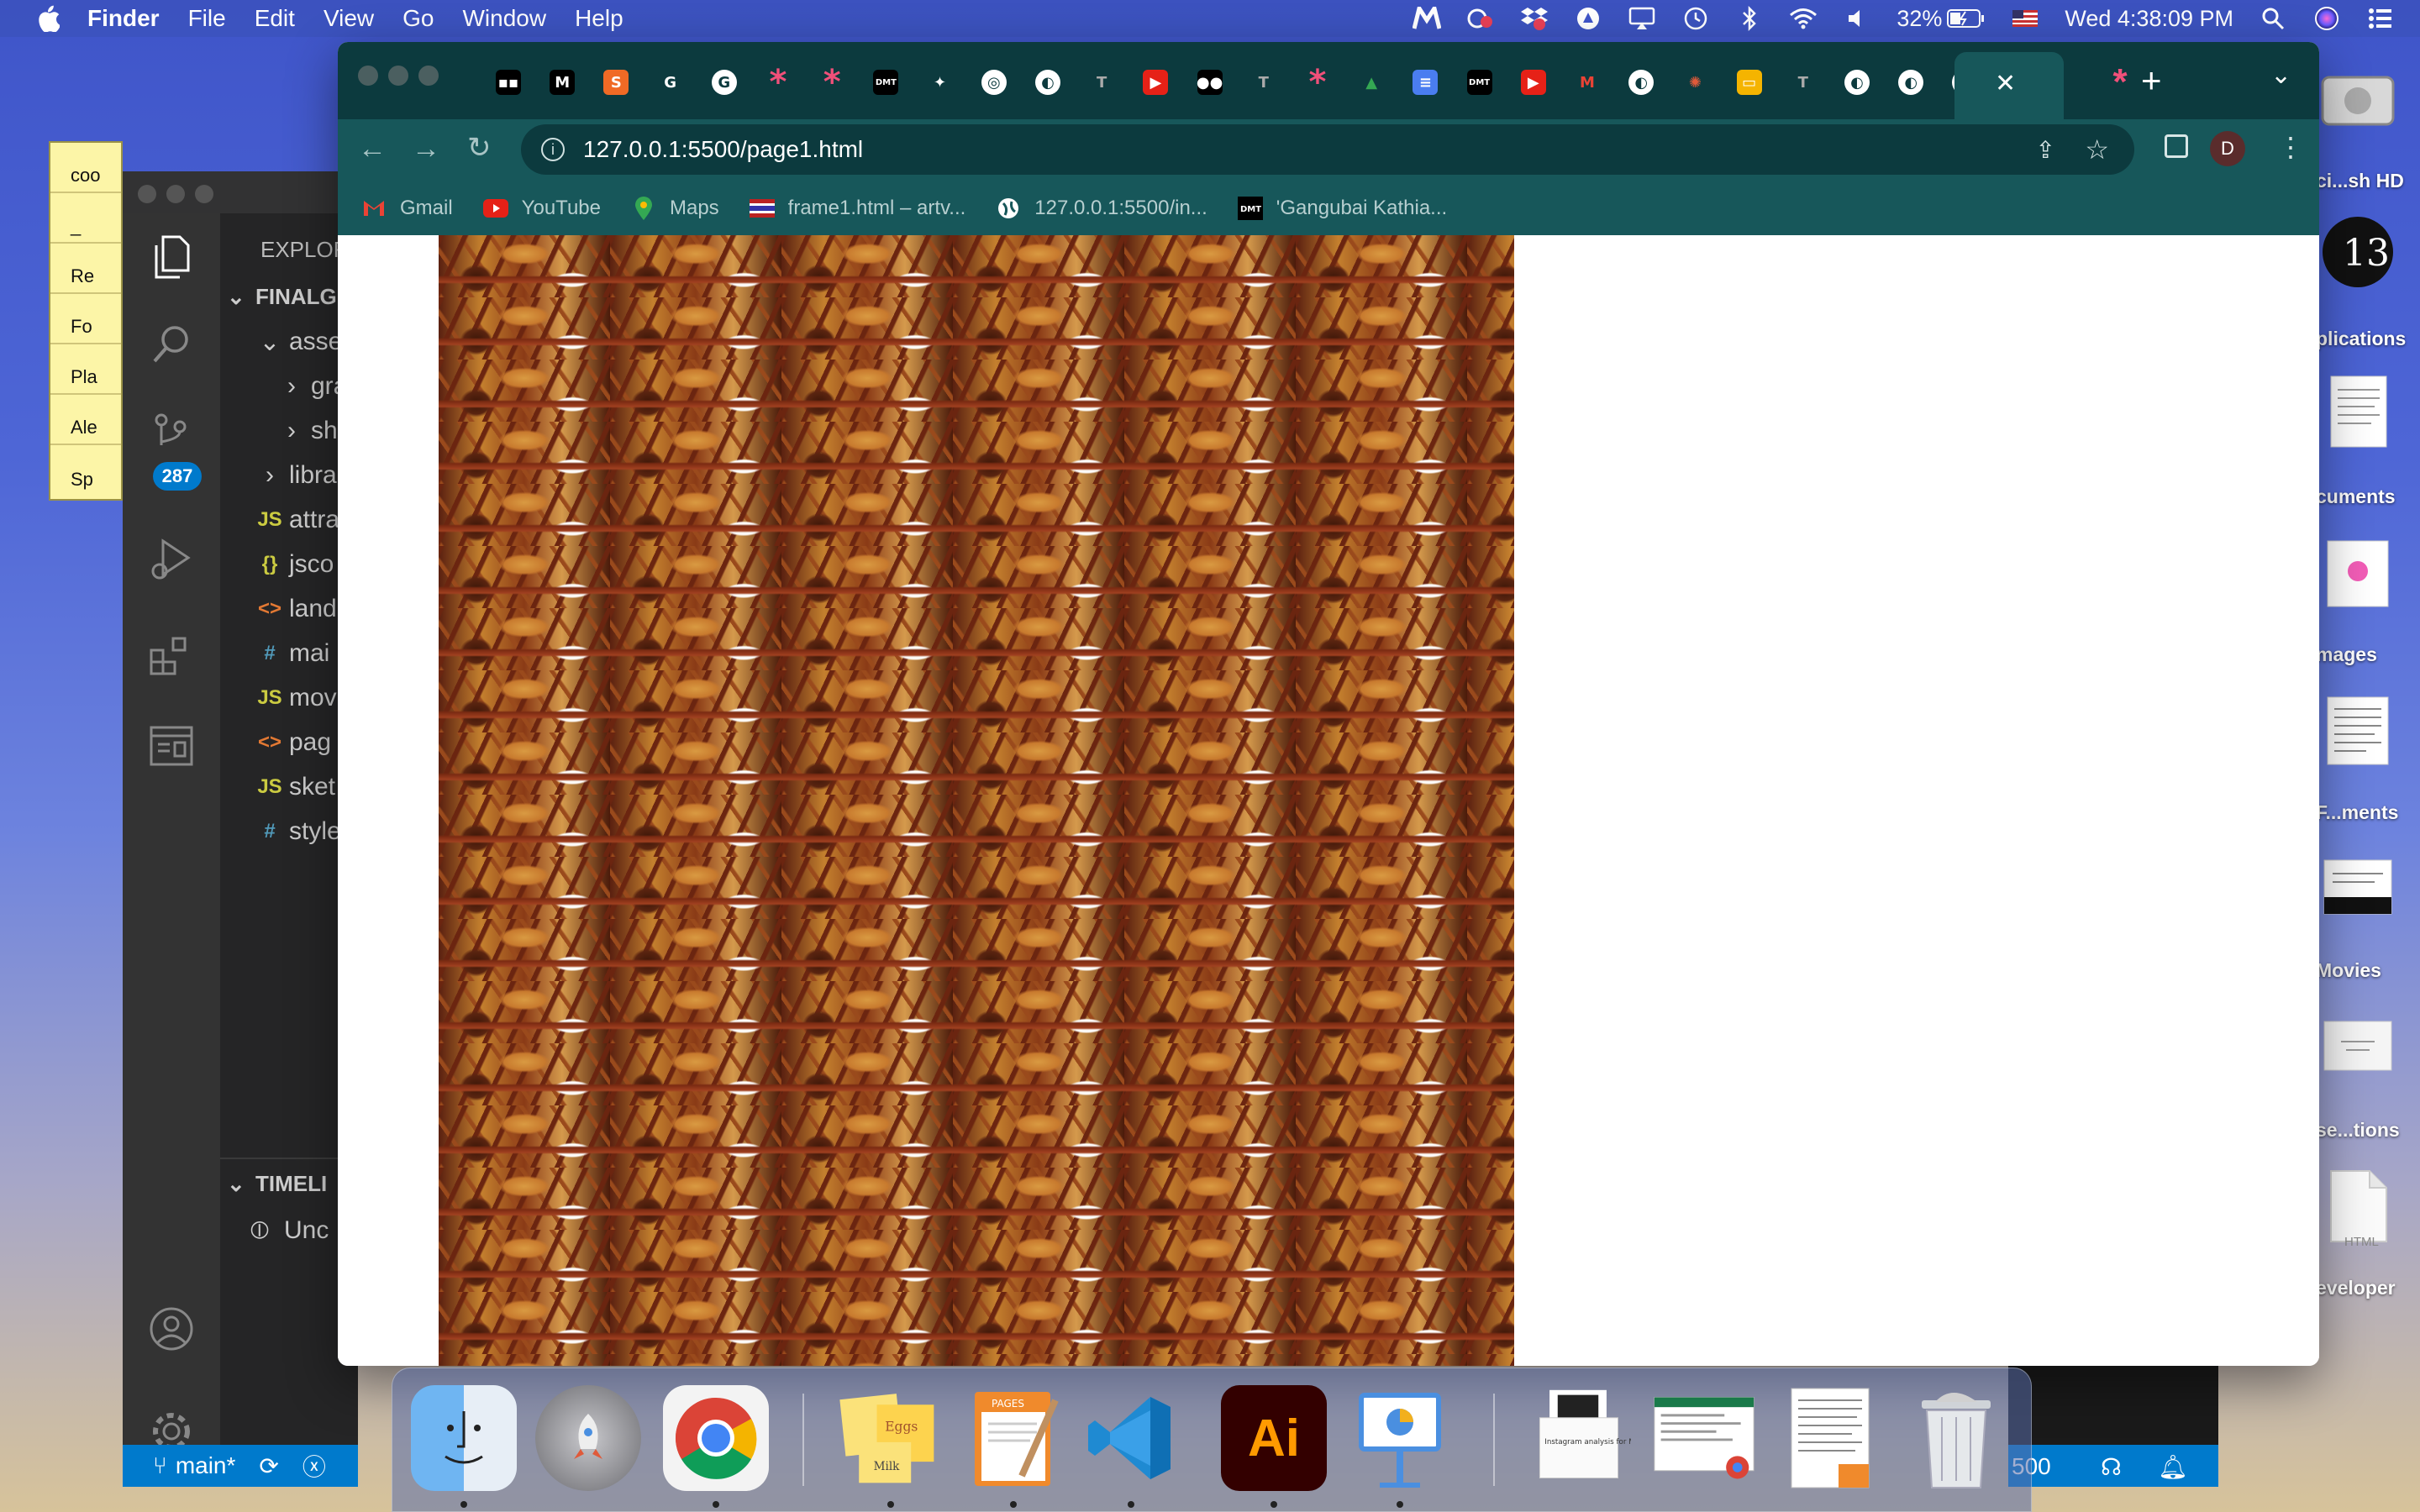  Describe the element at coordinates (172, 344) in the screenshot. I see `search-icon` at that location.